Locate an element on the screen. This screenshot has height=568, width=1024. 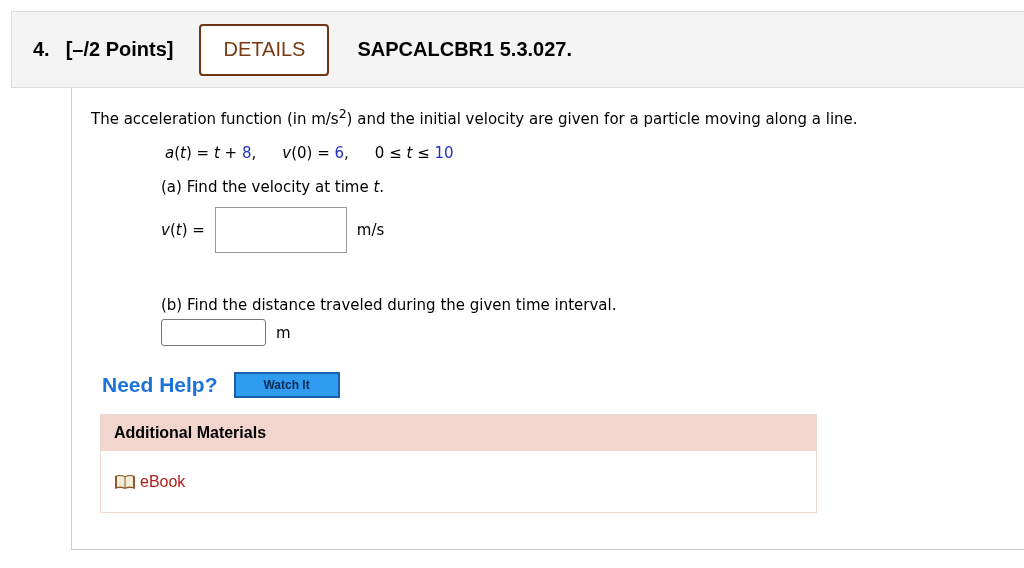
formula-term: v(0) = 6, is located at coordinates (315, 153).